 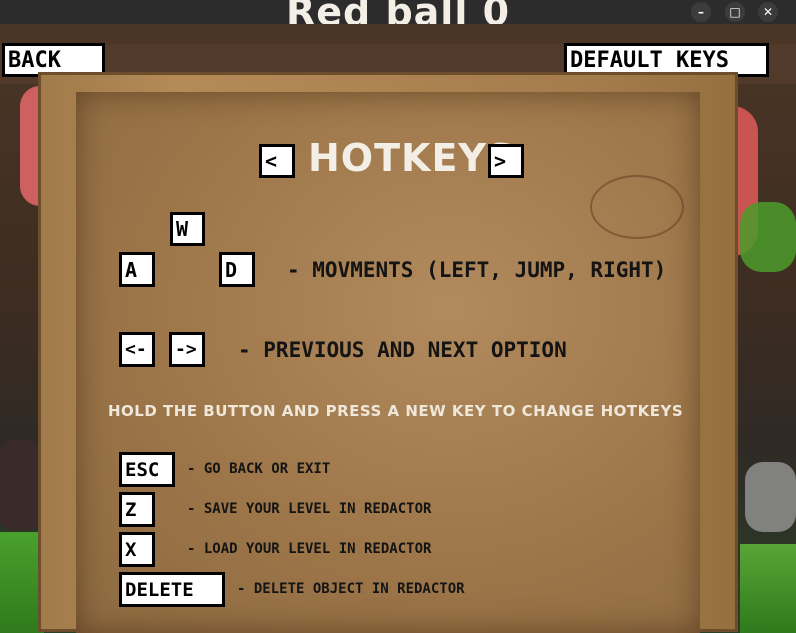 I want to click on key-left: A, so click(x=137, y=269).